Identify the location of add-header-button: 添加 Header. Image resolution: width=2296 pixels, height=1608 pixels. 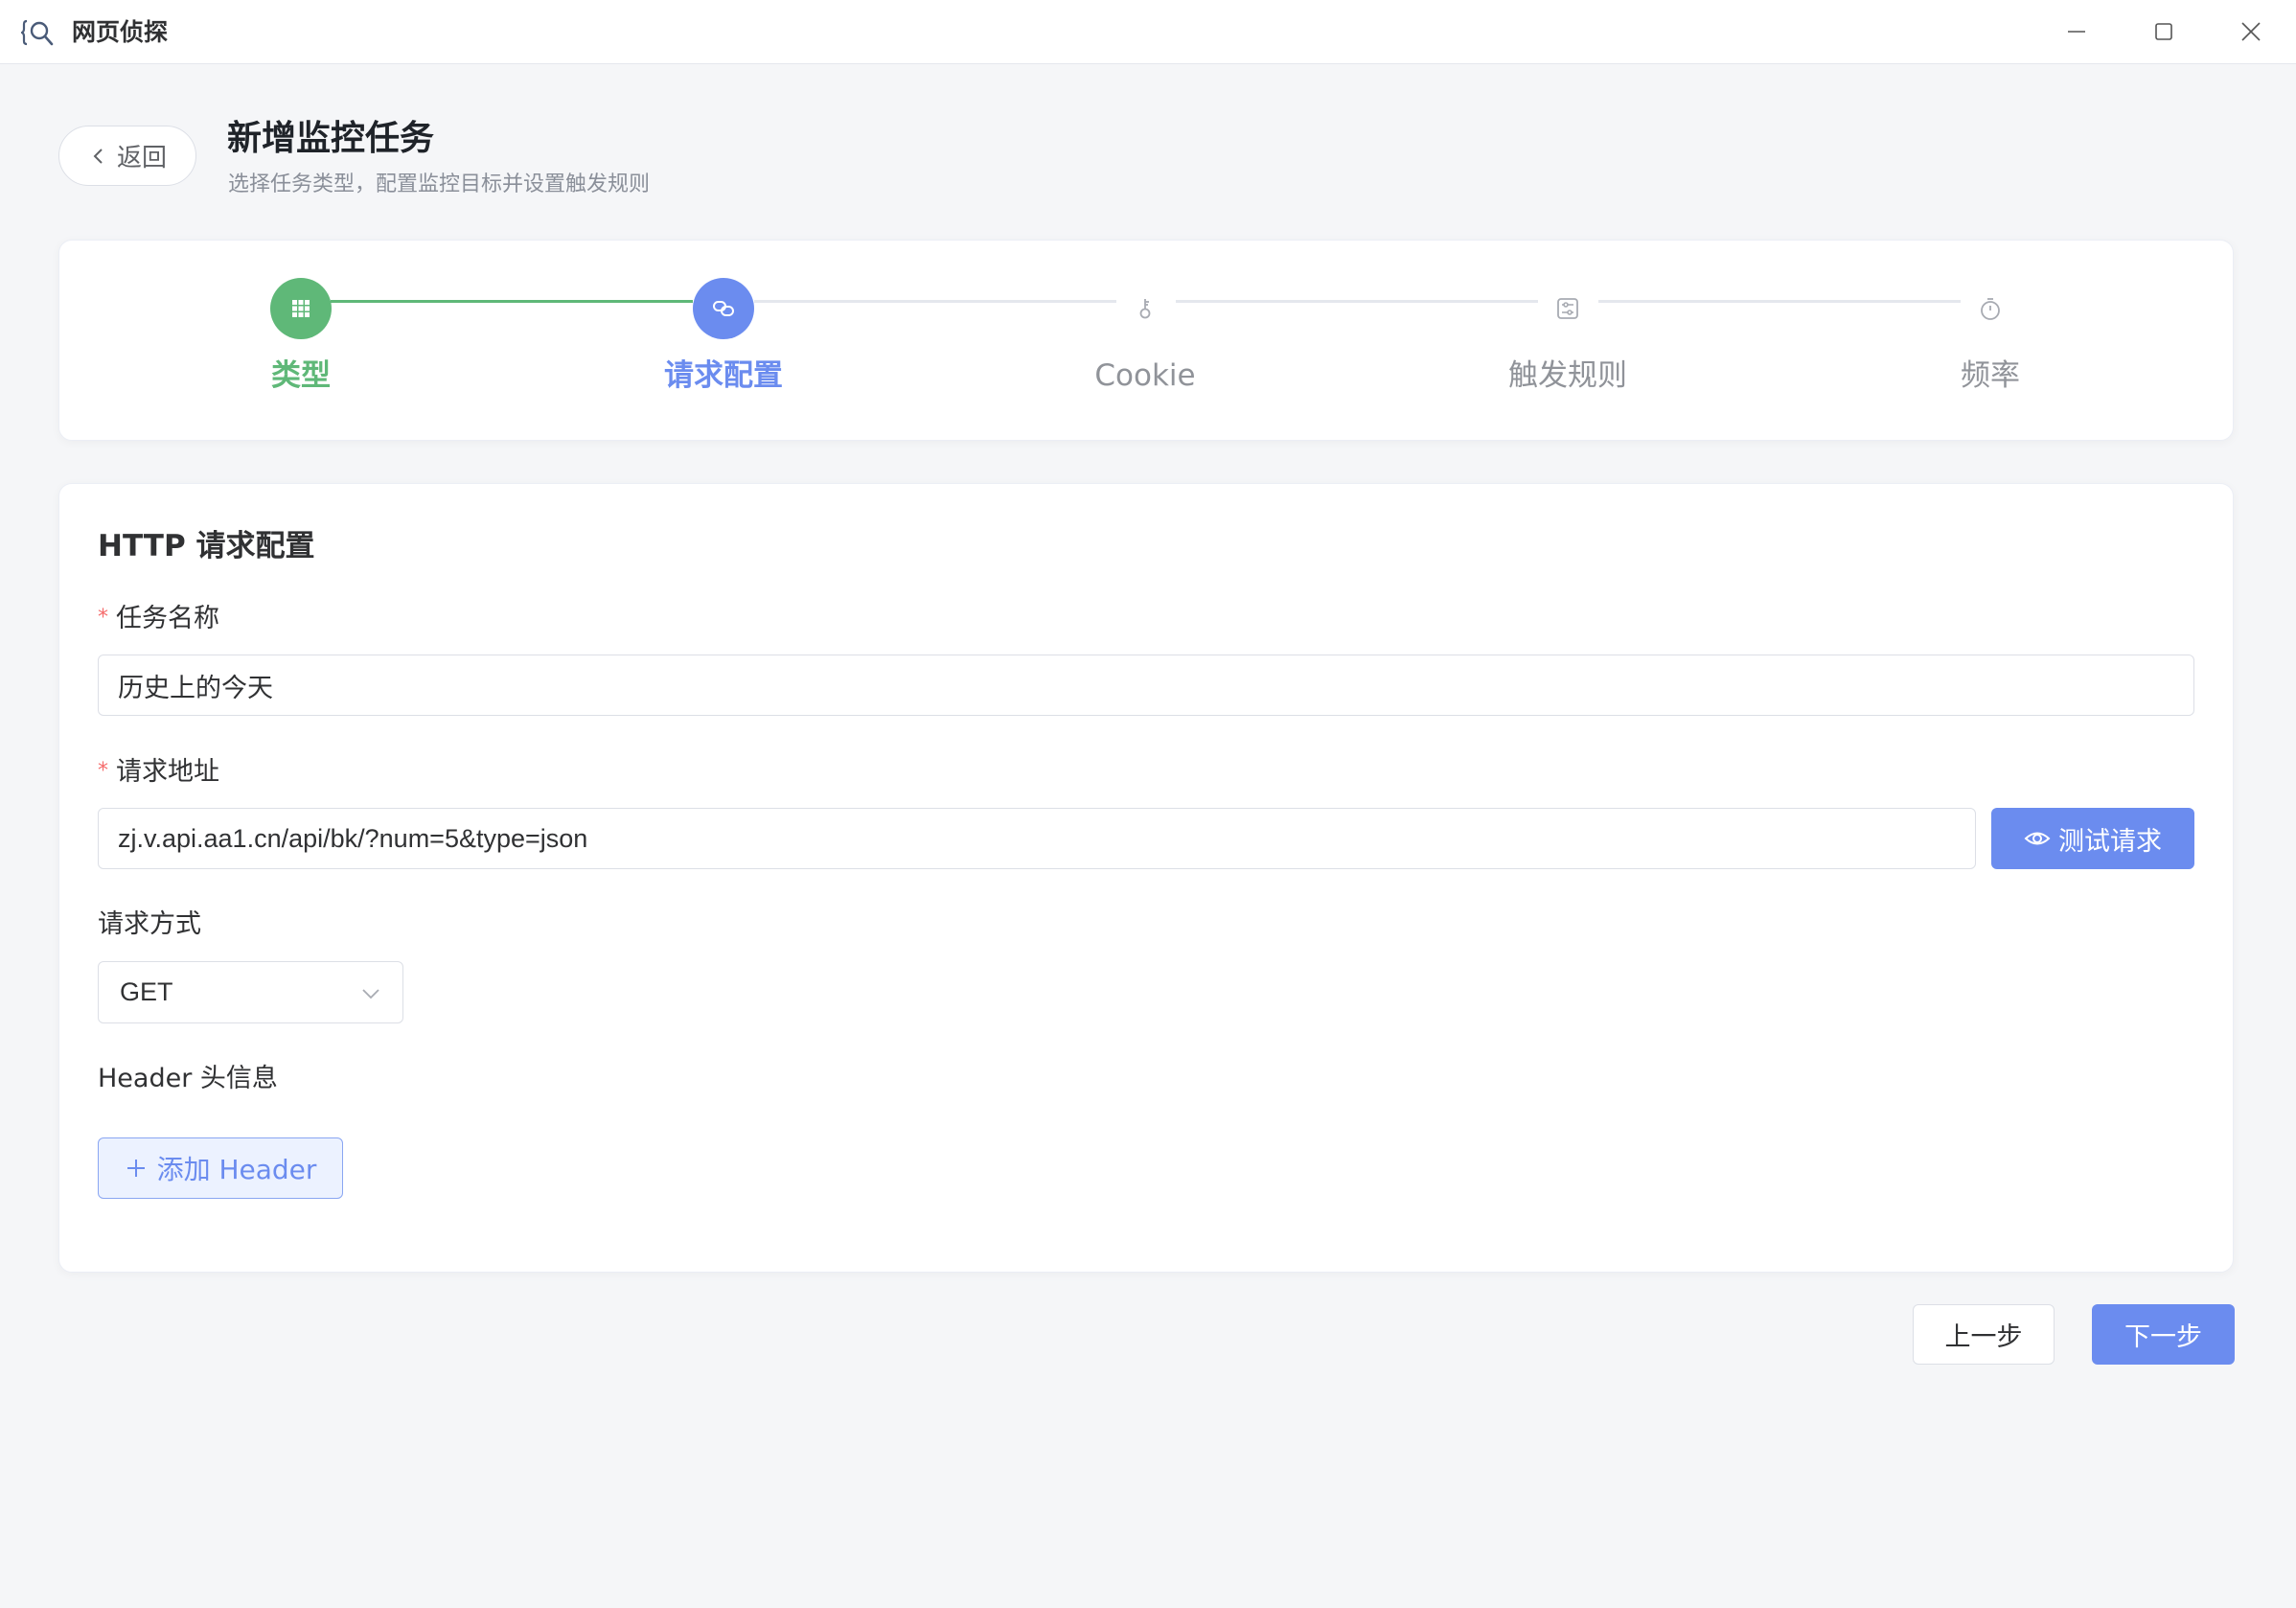
(220, 1168).